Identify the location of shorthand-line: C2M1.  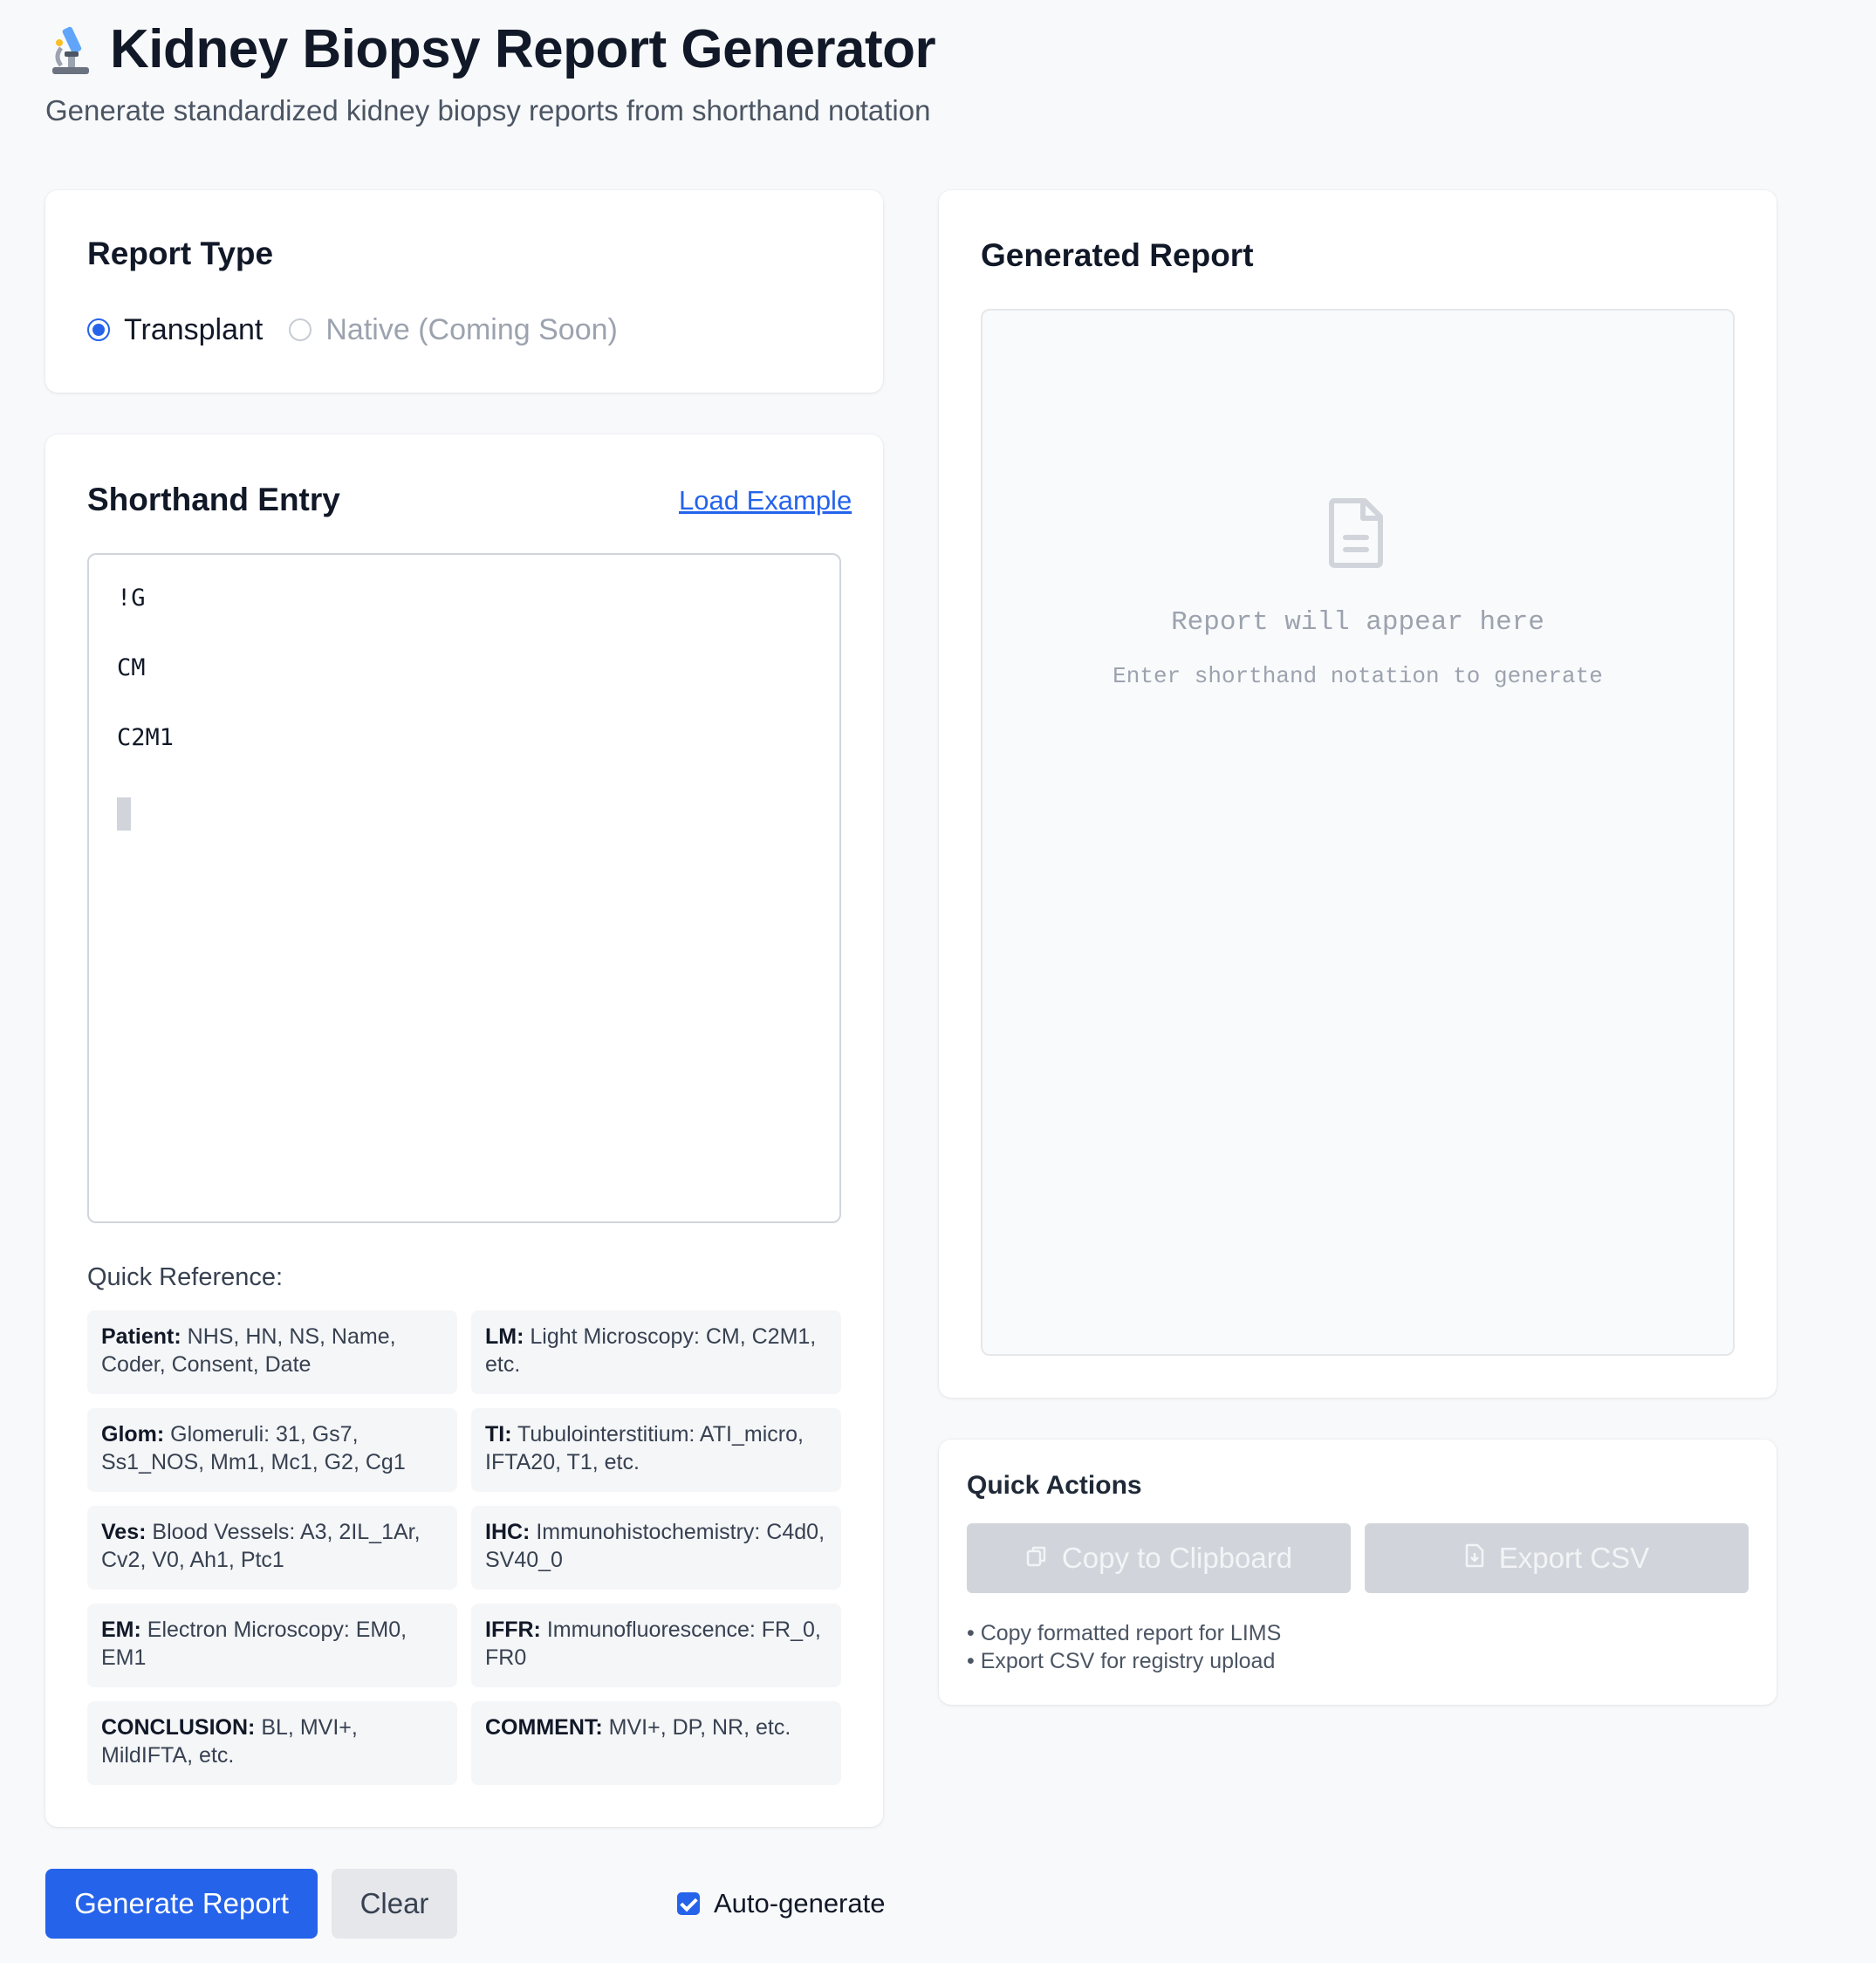
(146, 738).